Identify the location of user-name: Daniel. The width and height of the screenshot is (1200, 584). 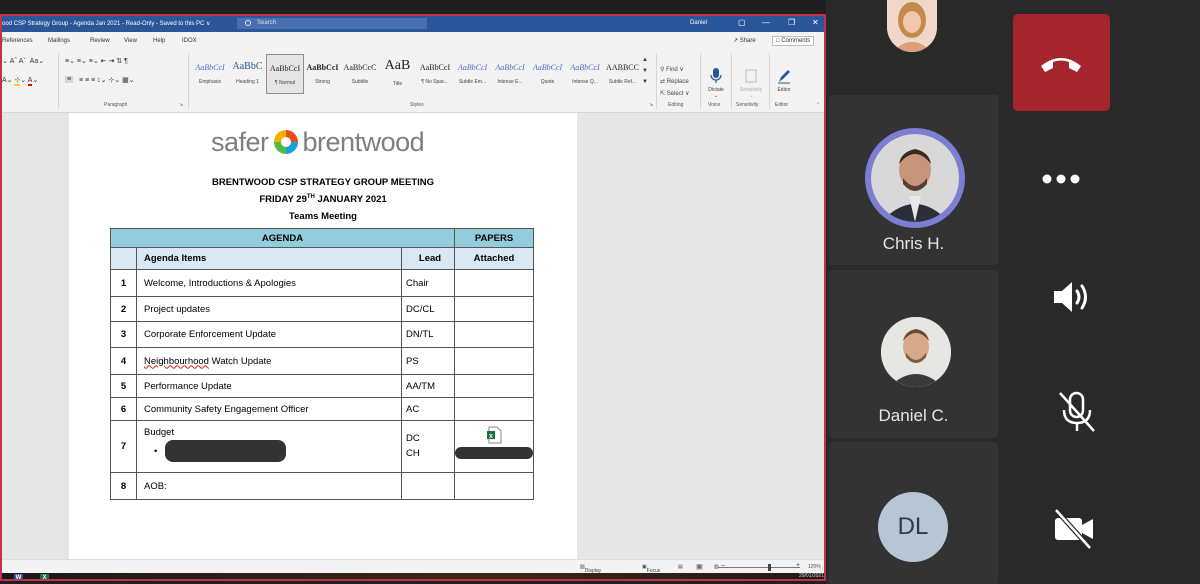
(698, 23).